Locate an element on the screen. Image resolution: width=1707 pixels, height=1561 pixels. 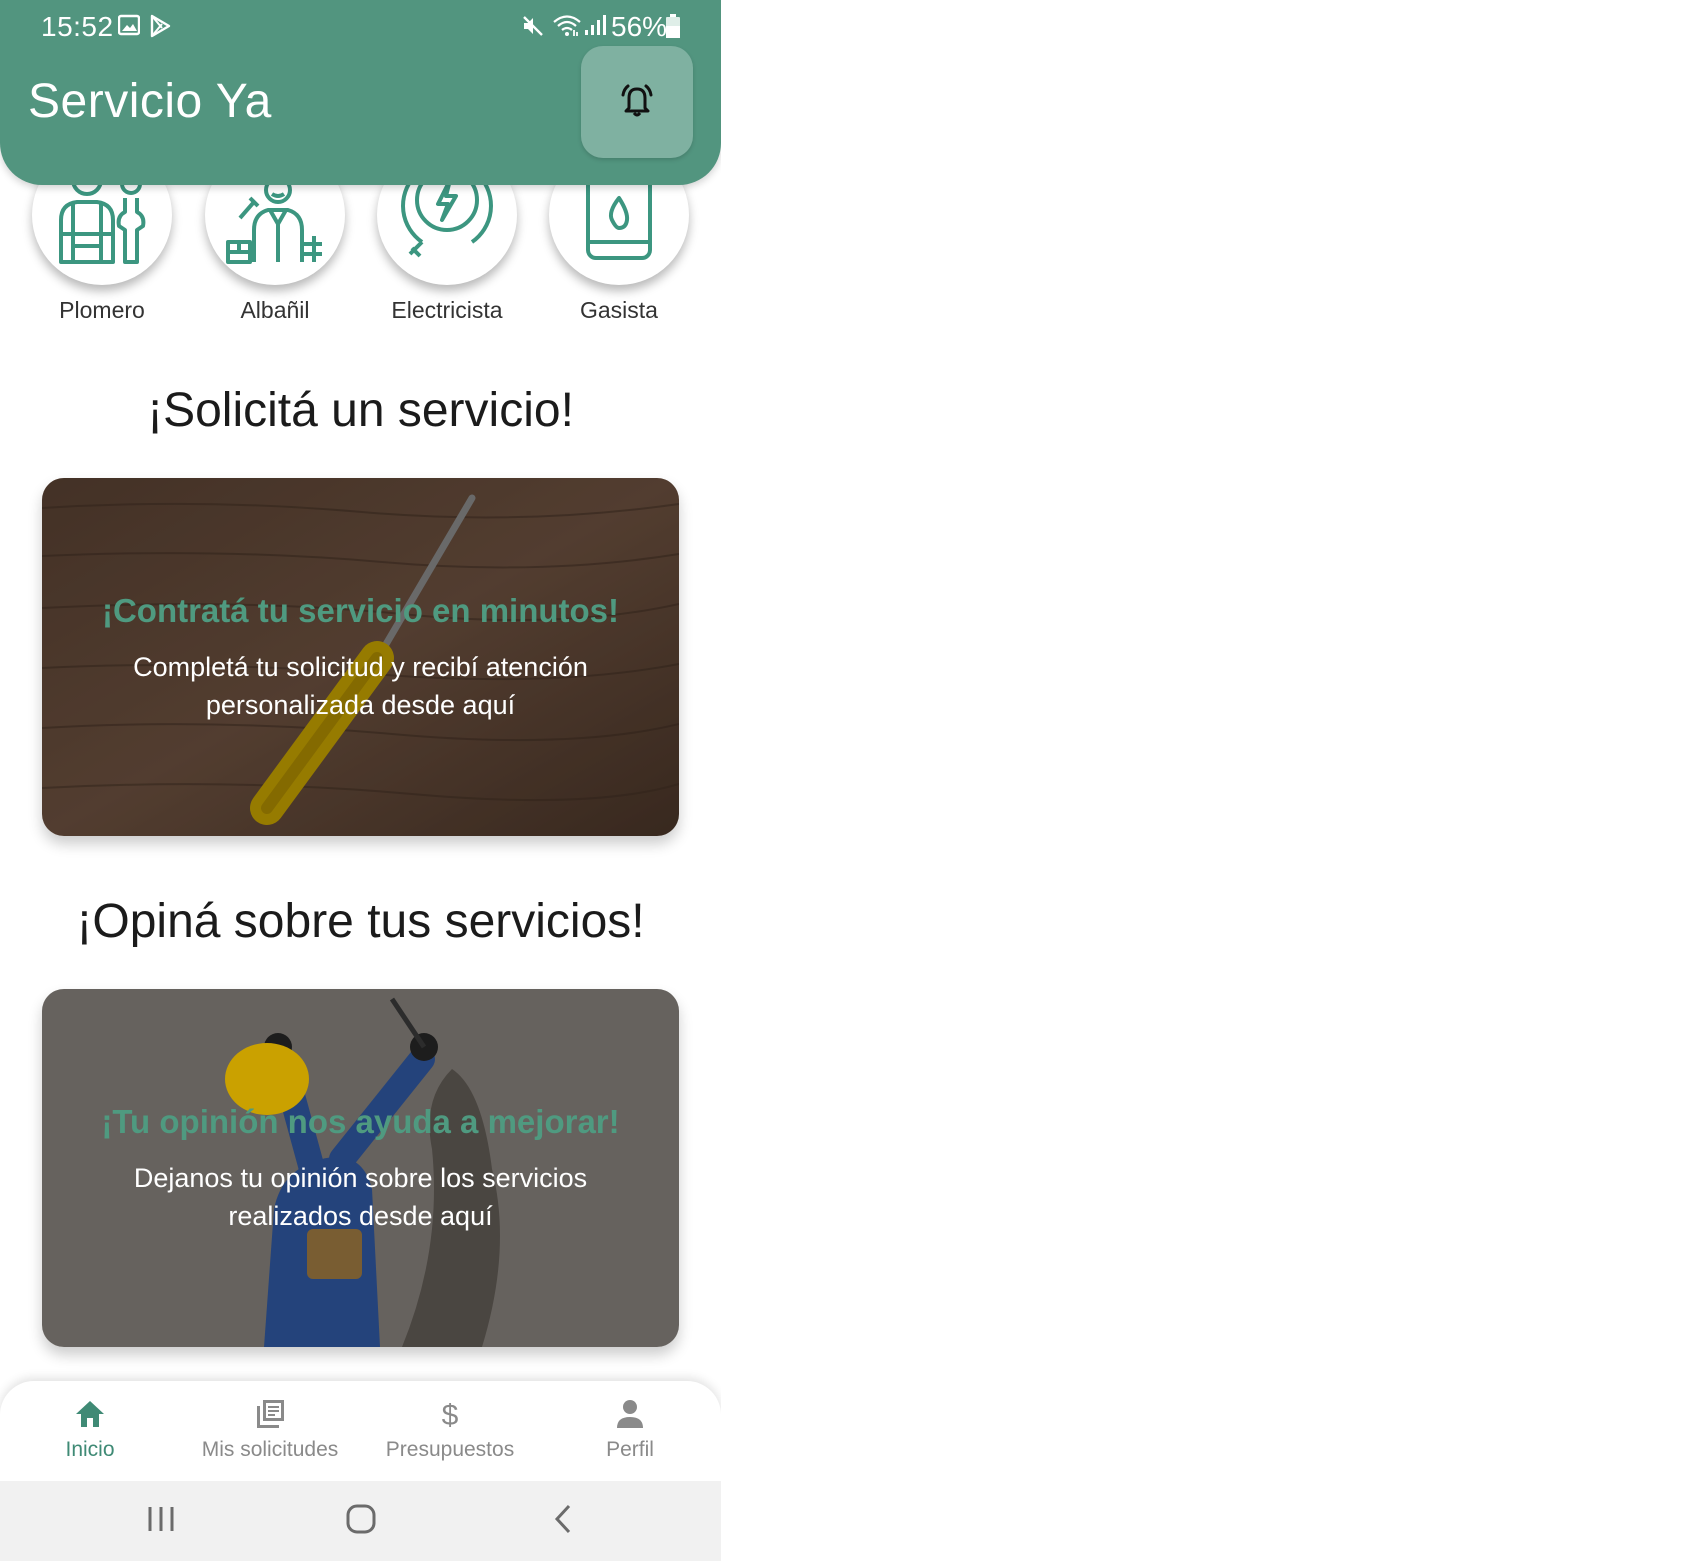
request-section-title: ¡Solicitá un servicio! is located at coordinates (360, 410).